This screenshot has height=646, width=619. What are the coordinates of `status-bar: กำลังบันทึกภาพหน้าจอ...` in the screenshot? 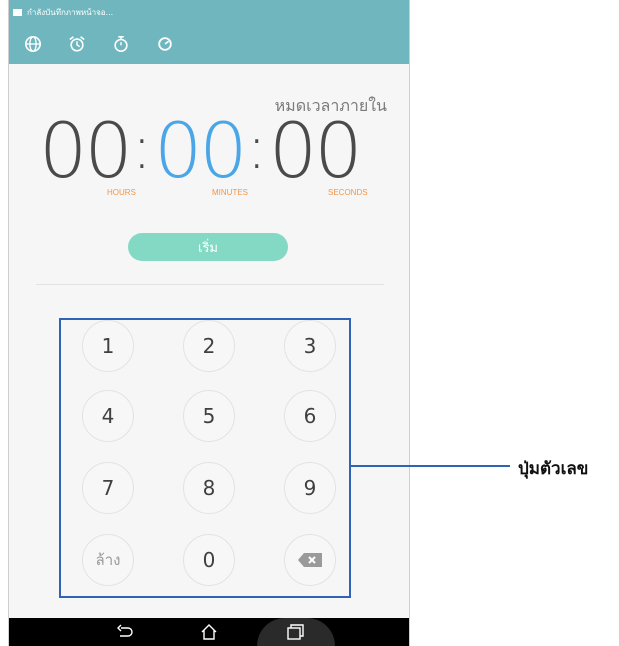 It's located at (209, 12).